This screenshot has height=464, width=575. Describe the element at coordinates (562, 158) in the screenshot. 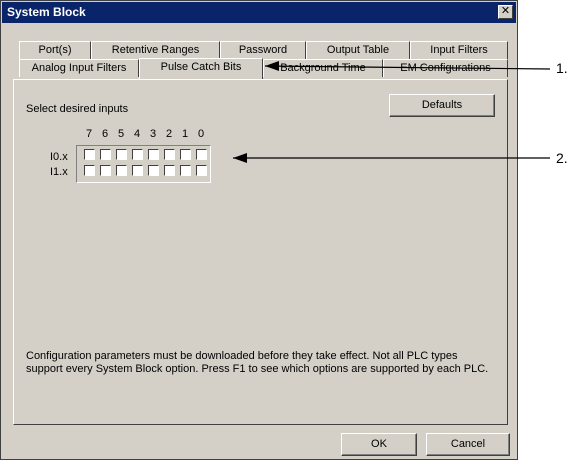

I see `callout-label-2: 2.` at that location.